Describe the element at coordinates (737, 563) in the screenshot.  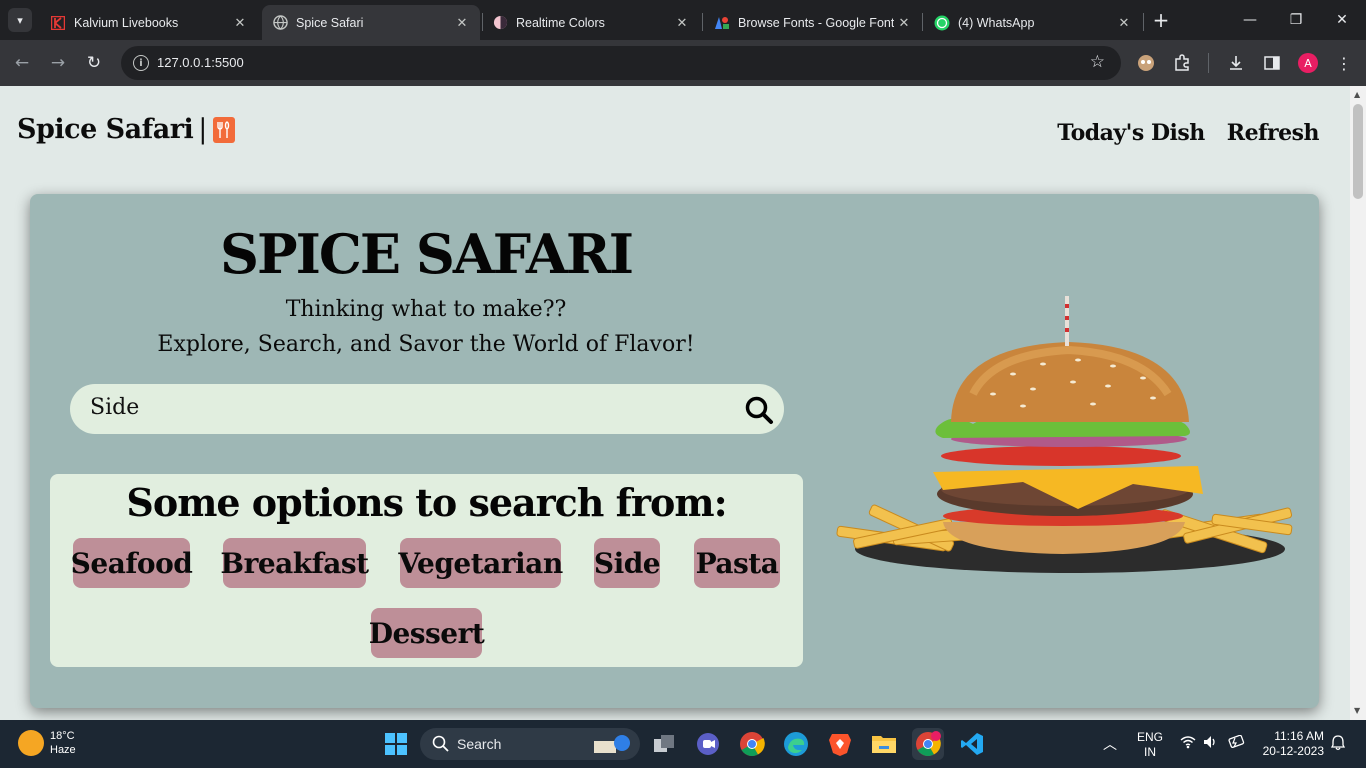
I see `option-chip-pasta: Pasta` at that location.